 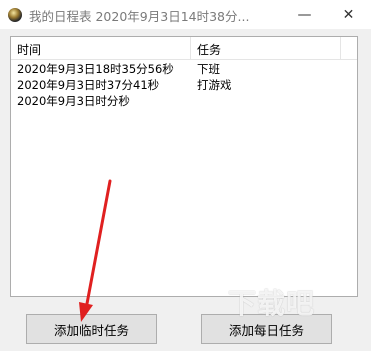 What do you see at coordinates (214, 85) in the screenshot?
I see `row-task: 打游戏` at bounding box center [214, 85].